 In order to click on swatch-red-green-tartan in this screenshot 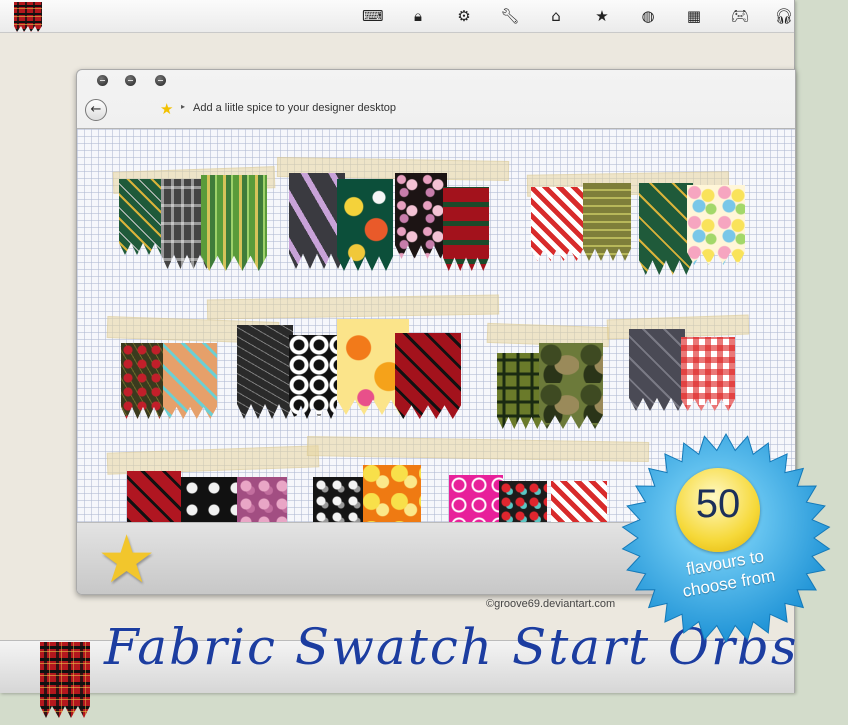, I will do `click(466, 229)`.